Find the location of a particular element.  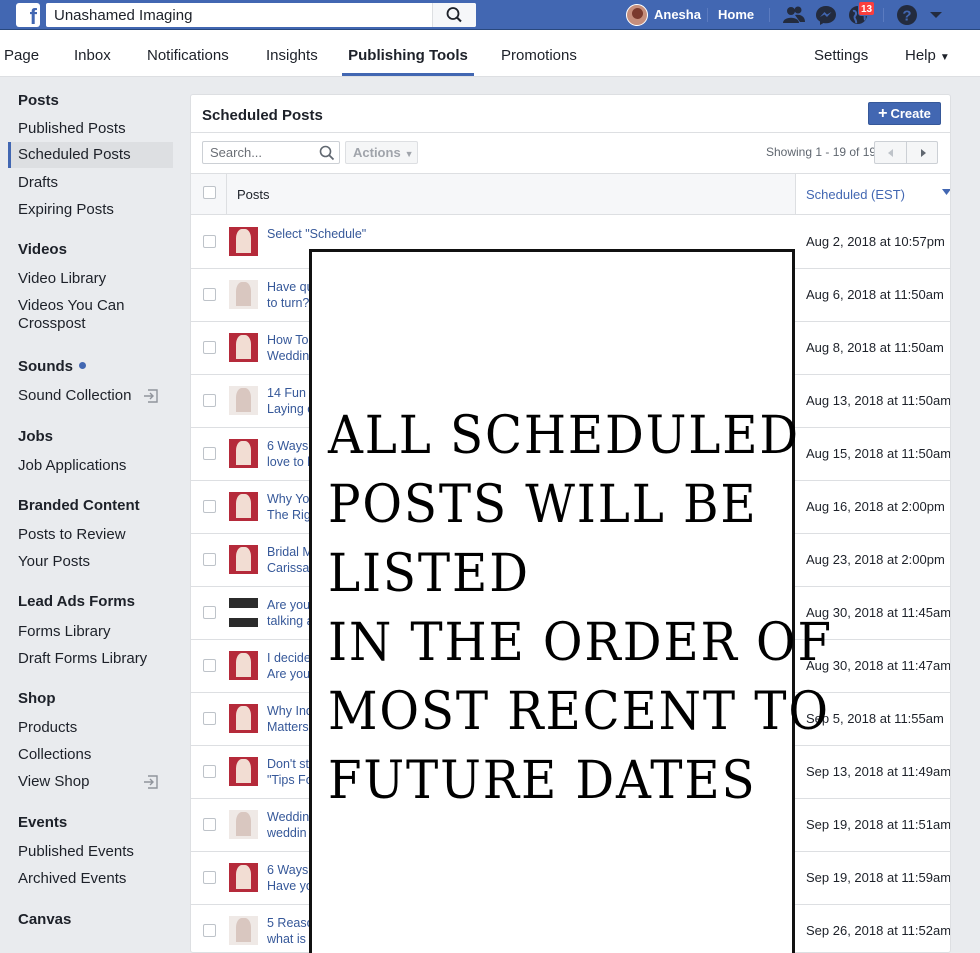

table-header-select is located at coordinates (208, 194).